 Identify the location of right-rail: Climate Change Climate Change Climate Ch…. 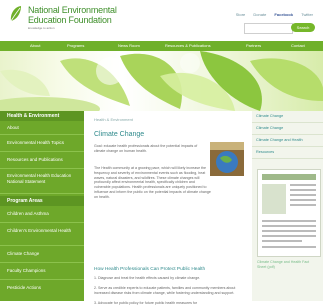
(287, 206).